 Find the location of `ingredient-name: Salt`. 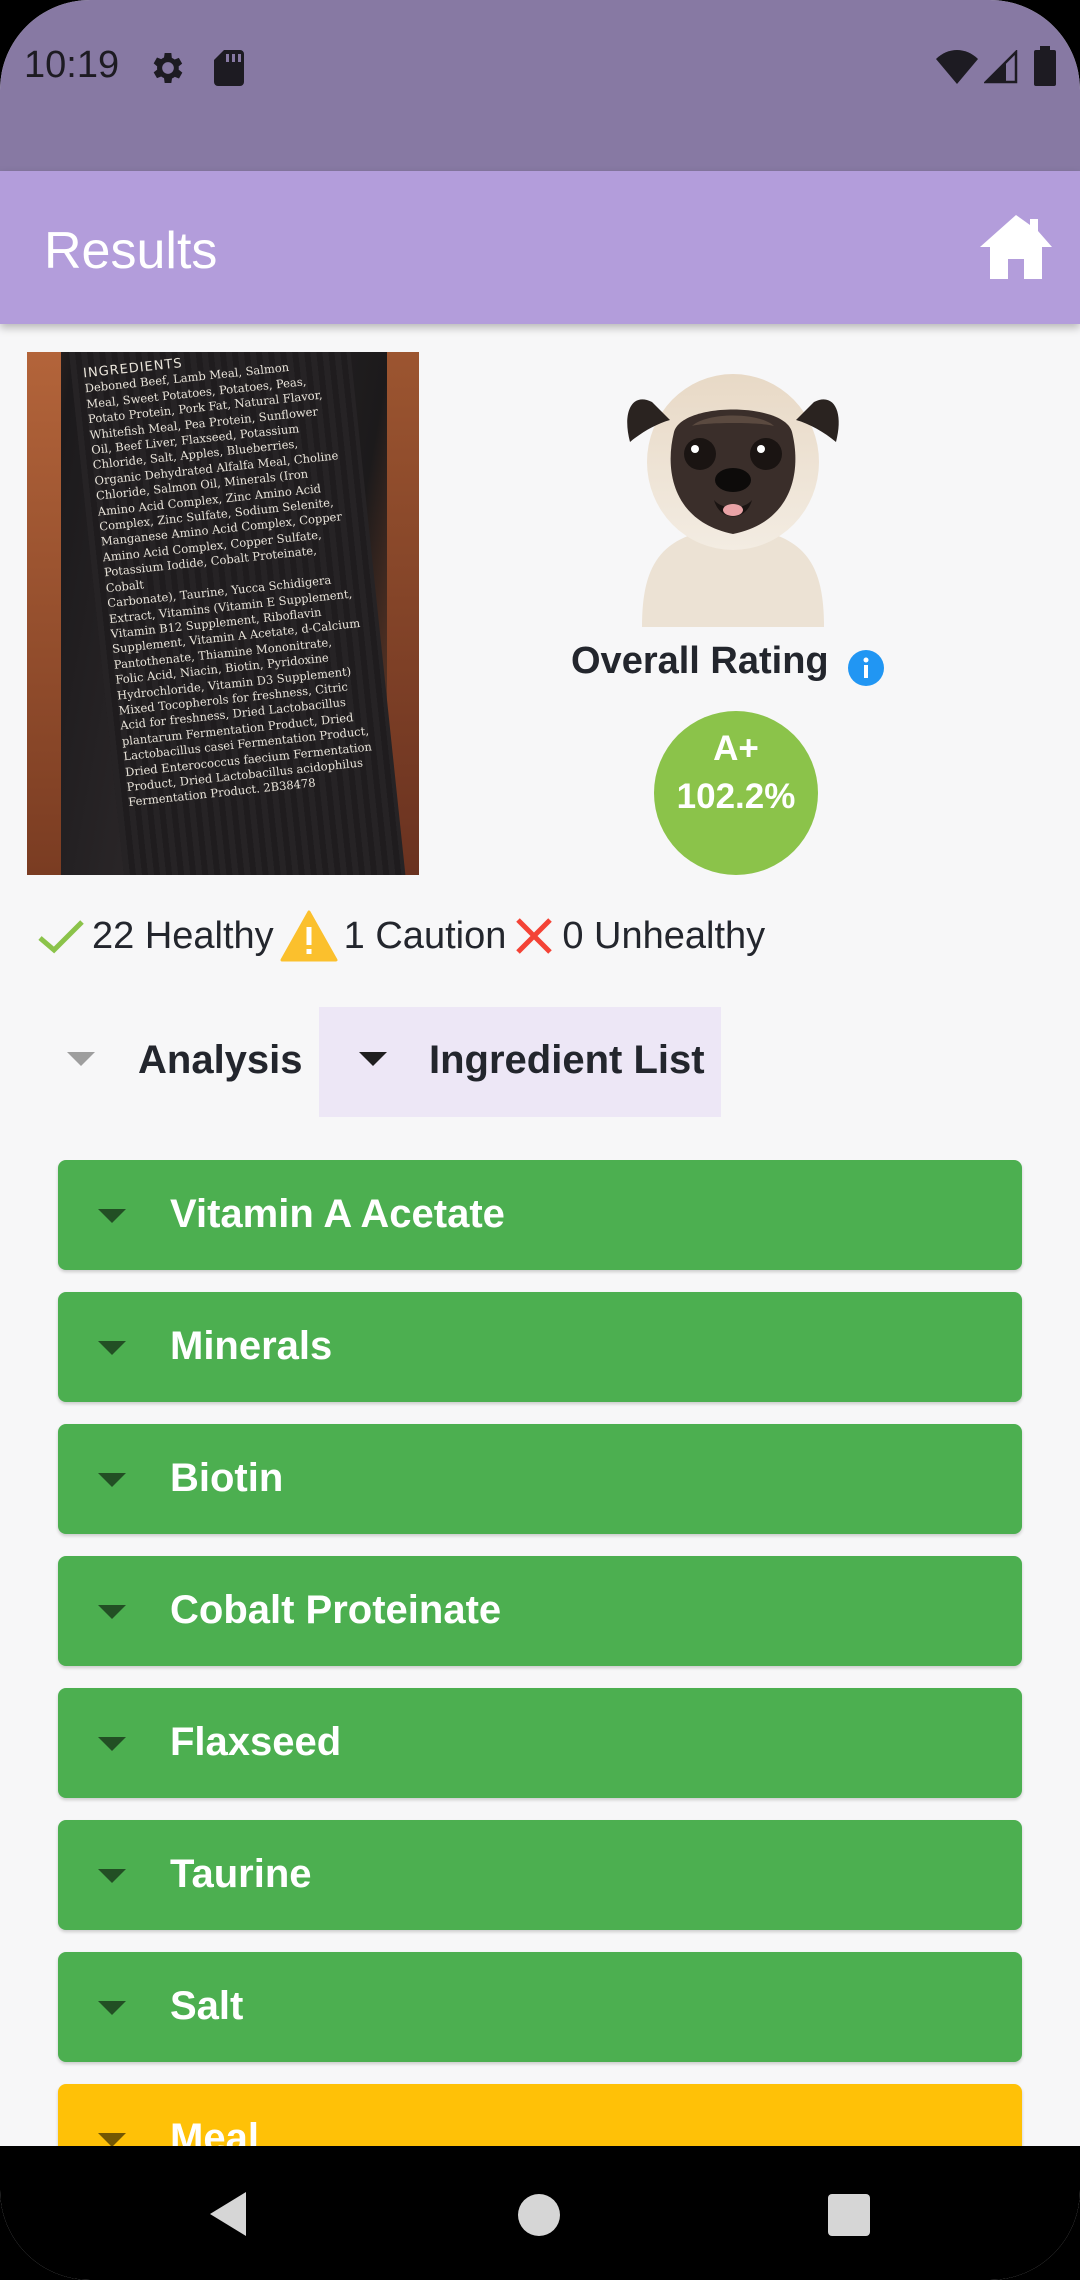

ingredient-name: Salt is located at coordinates (207, 2006).